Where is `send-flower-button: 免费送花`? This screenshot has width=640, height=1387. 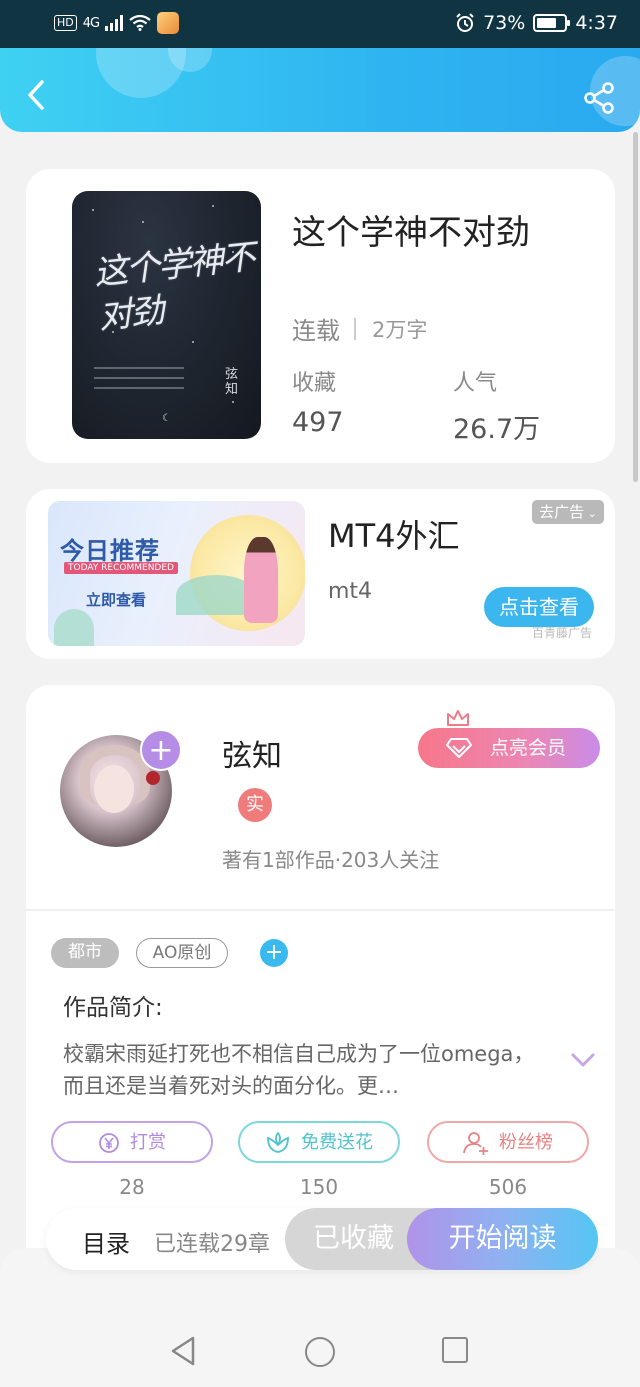 send-flower-button: 免费送花 is located at coordinates (319, 1142).